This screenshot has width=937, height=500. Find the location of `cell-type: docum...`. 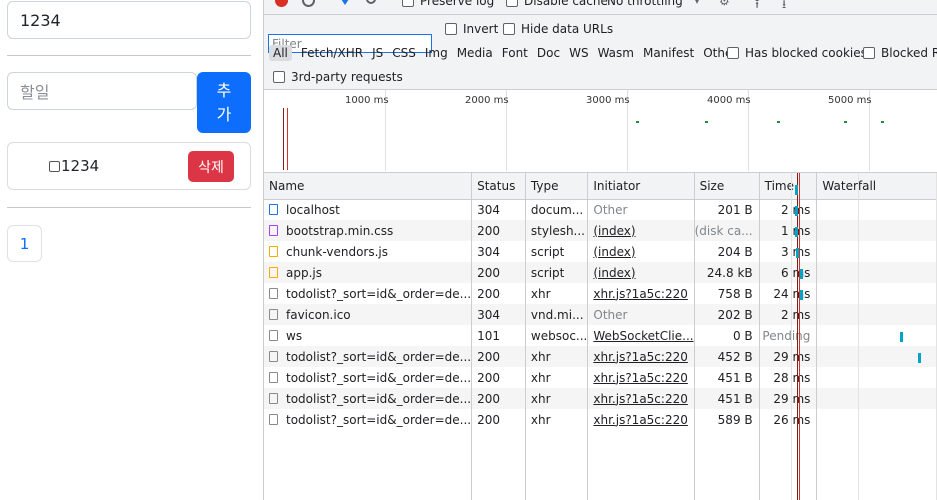

cell-type: docum... is located at coordinates (557, 209).